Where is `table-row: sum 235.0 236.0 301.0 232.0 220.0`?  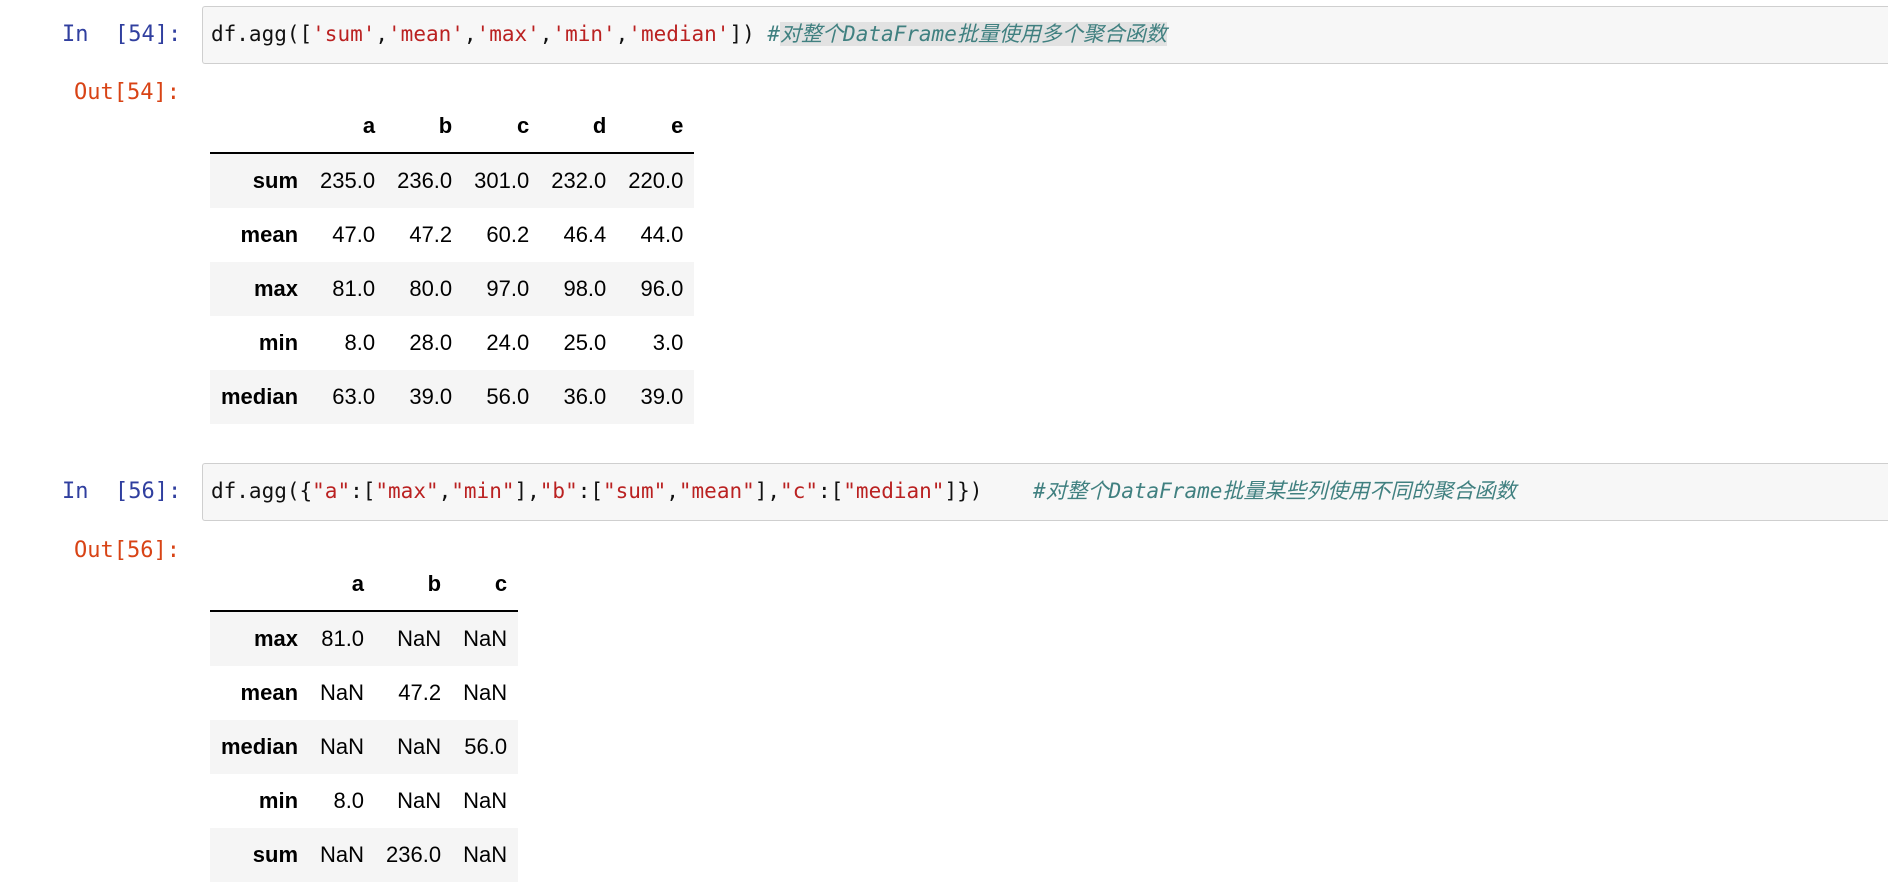
table-row: sum 235.0 236.0 301.0 232.0 220.0 is located at coordinates (452, 180).